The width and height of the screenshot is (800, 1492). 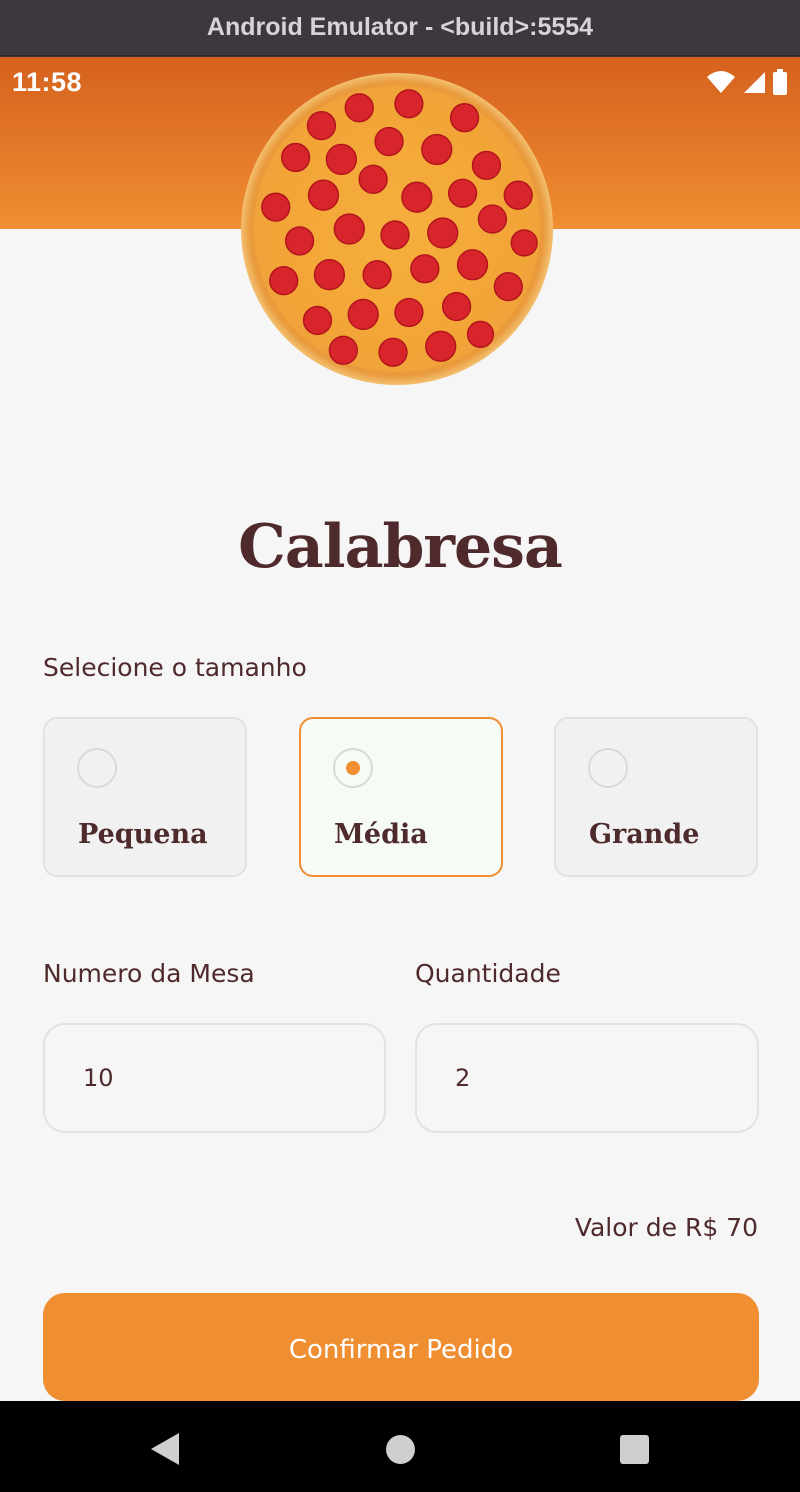 I want to click on product-title: Calabresa, so click(x=400, y=547).